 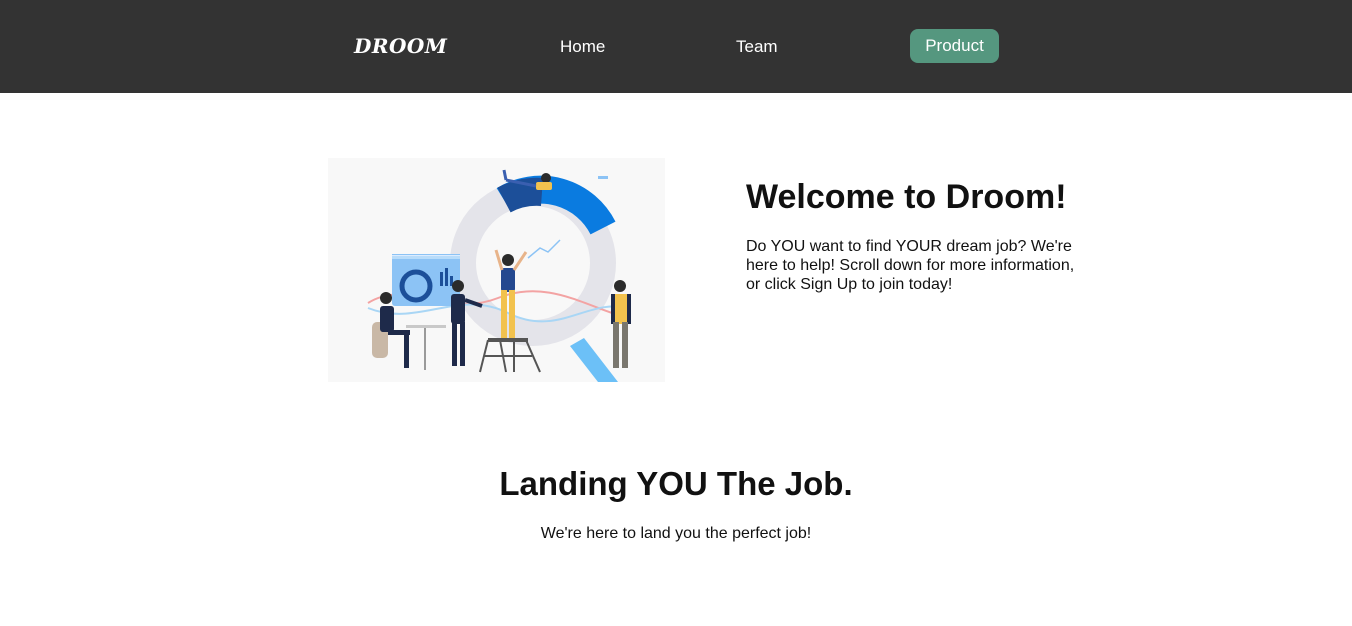 What do you see at coordinates (400, 46) in the screenshot?
I see `logo: DROOM` at bounding box center [400, 46].